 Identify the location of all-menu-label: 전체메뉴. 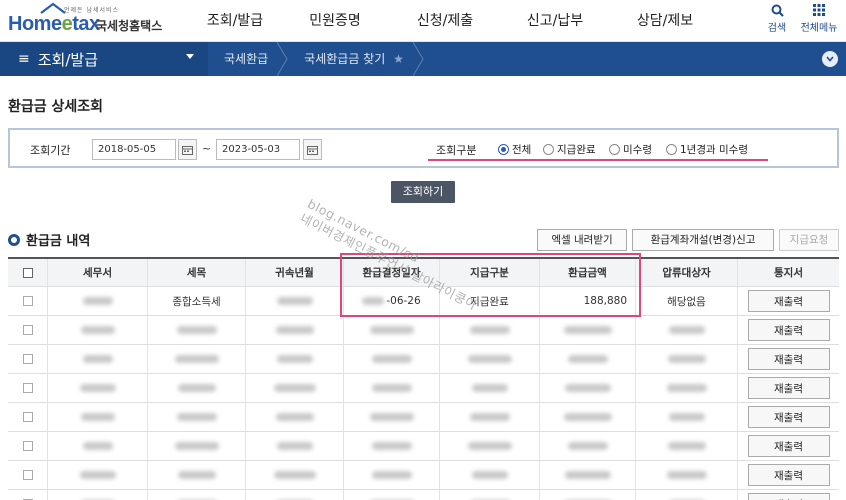
(819, 28).